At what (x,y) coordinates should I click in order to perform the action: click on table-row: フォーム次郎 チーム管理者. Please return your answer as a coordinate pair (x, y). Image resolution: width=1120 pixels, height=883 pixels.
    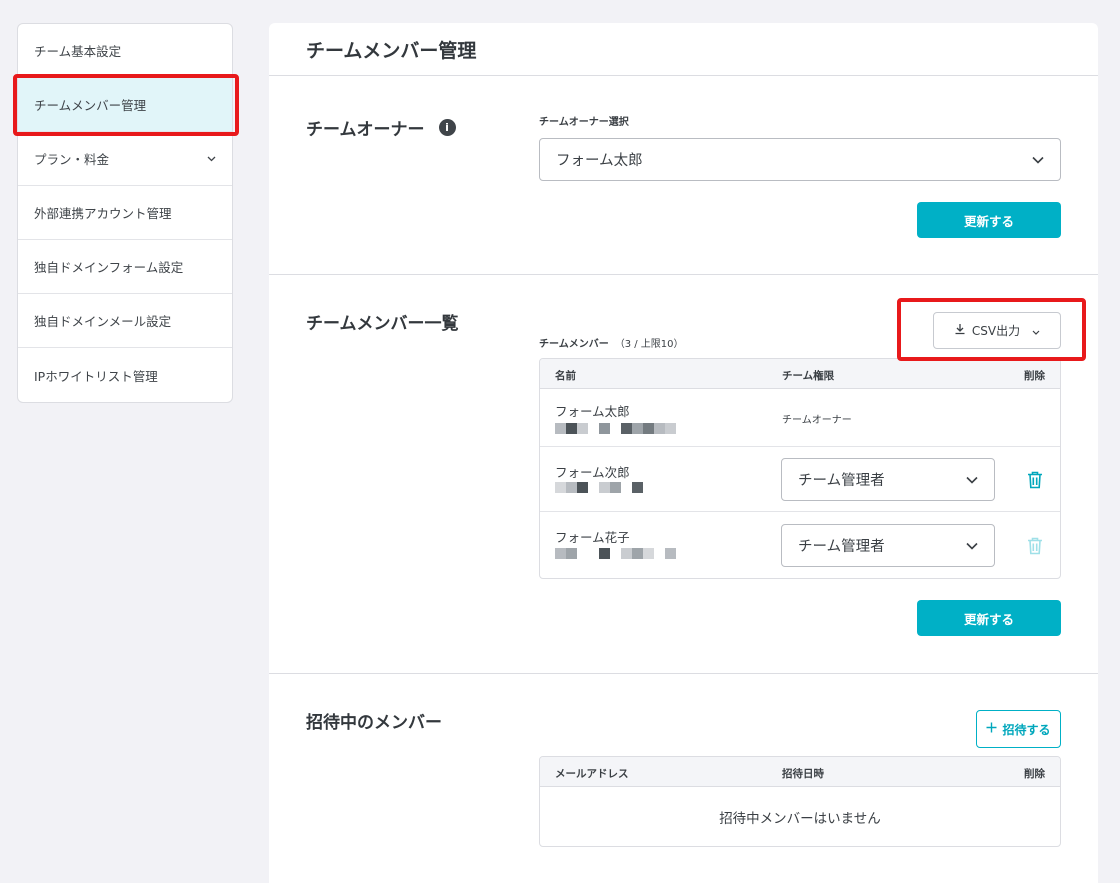
    Looking at the image, I should click on (800, 479).